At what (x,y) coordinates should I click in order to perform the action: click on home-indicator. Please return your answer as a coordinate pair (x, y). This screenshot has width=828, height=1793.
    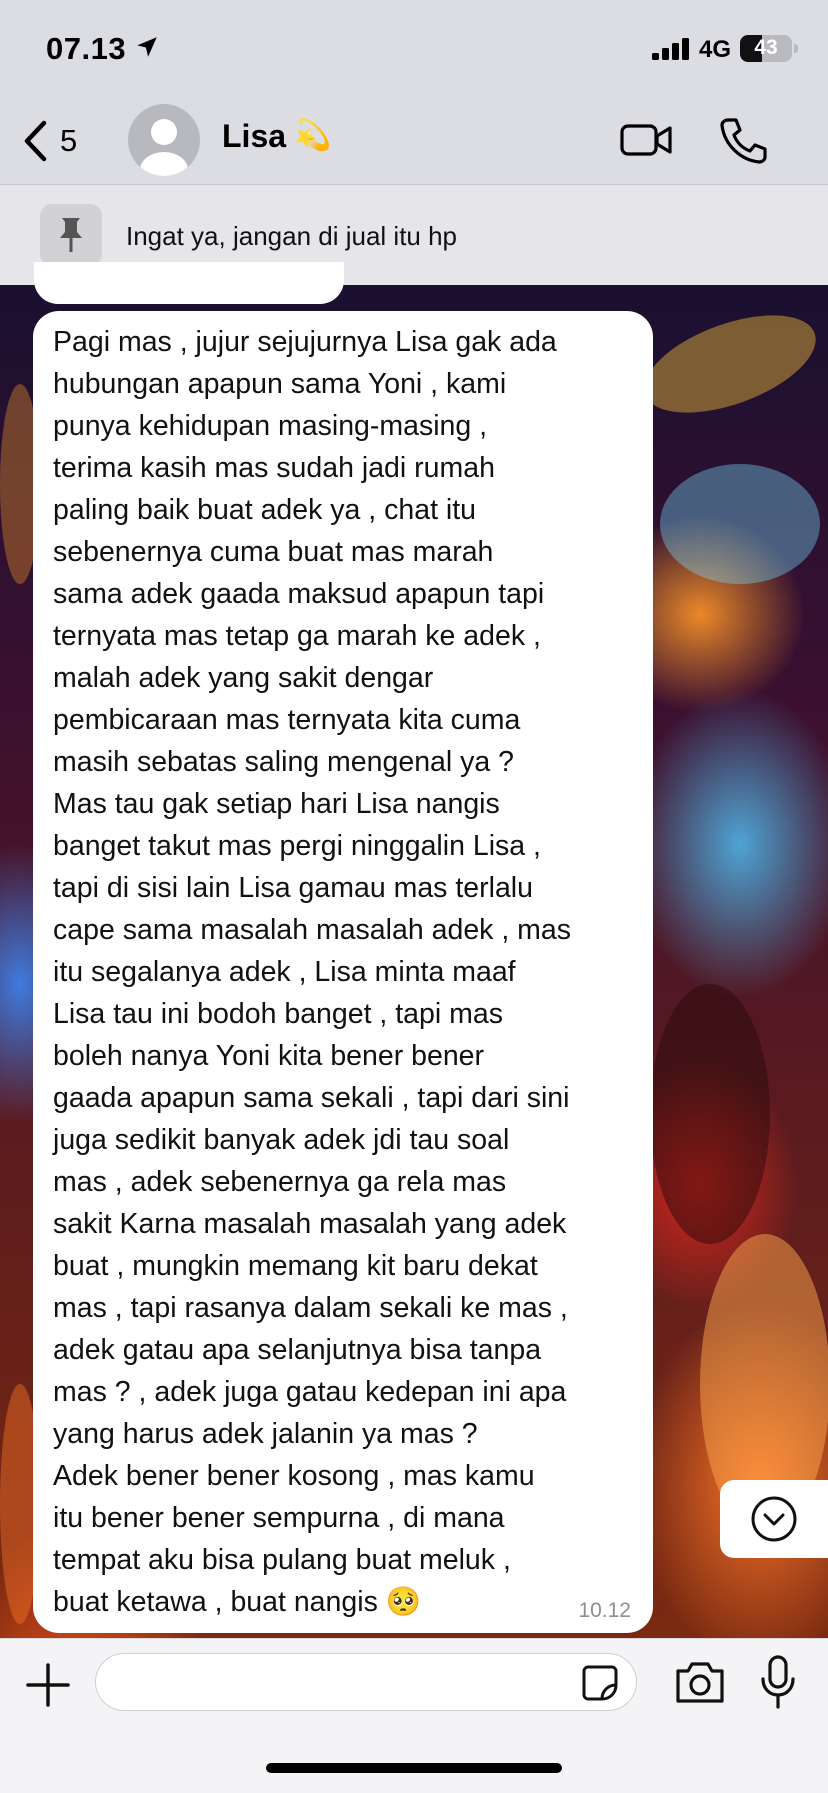
    Looking at the image, I should click on (414, 1768).